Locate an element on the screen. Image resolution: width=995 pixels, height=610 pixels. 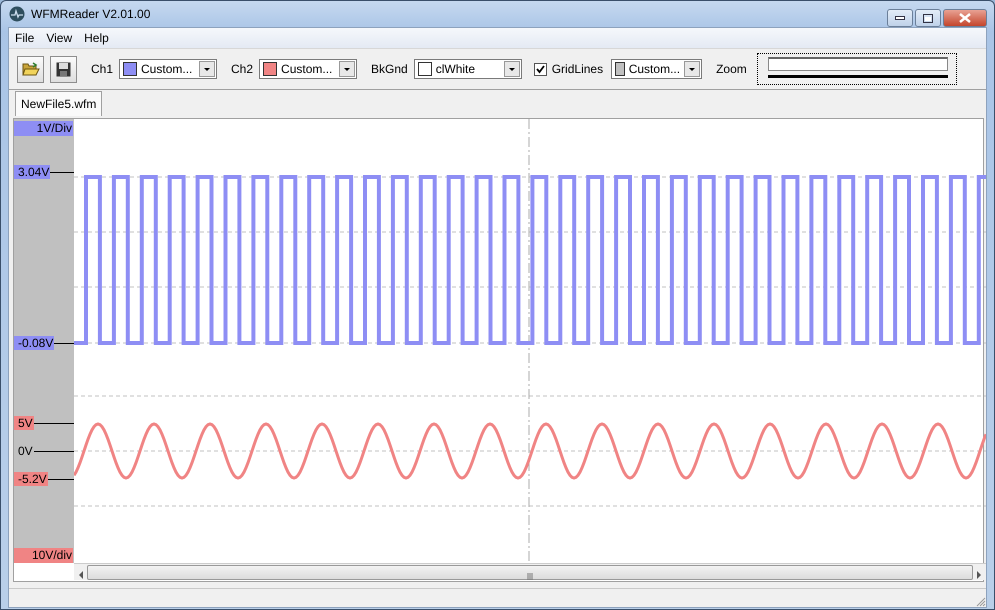
app-icon is located at coordinates (17, 14).